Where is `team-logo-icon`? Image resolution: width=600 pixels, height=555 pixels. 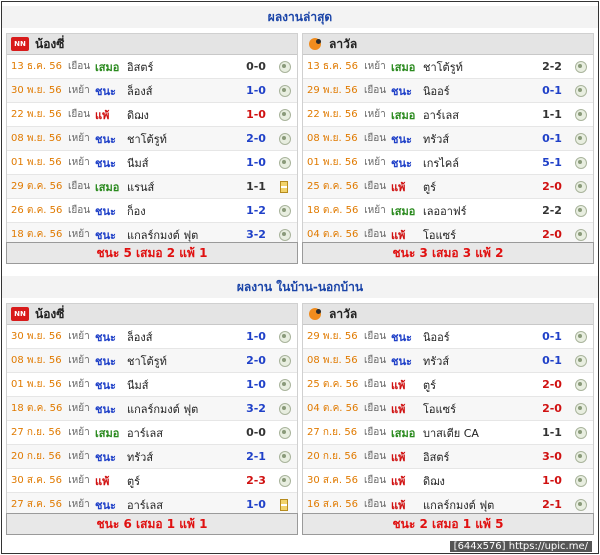
team-logo-icon is located at coordinates (315, 314).